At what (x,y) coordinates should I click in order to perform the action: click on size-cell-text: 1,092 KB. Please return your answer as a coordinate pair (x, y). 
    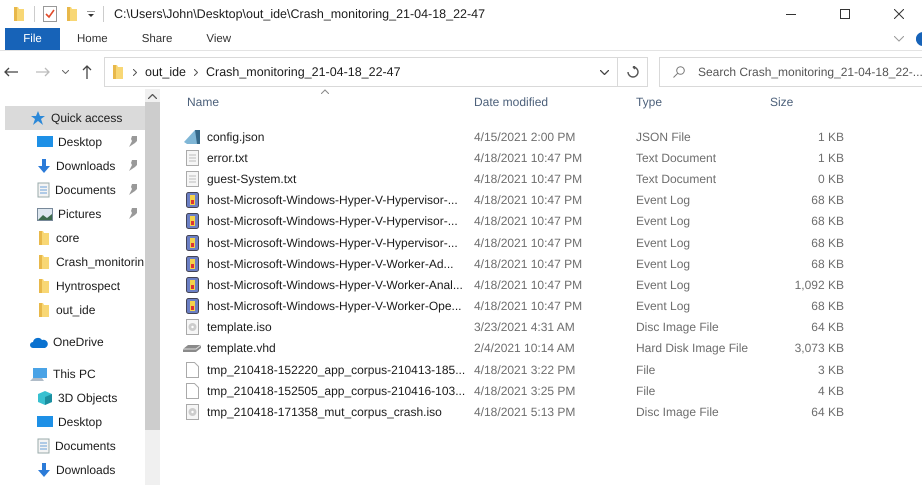
    Looking at the image, I should click on (819, 285).